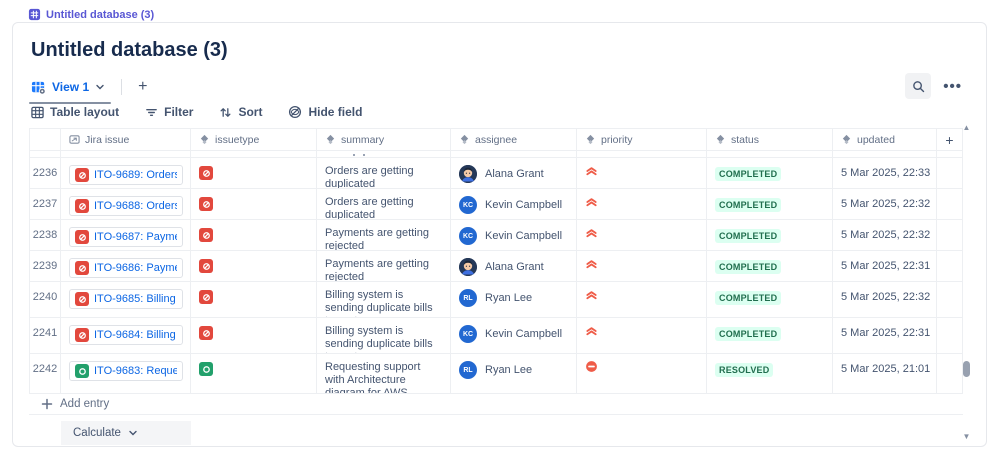  What do you see at coordinates (496, 404) in the screenshot?
I see `add-entry-button: Add entry` at bounding box center [496, 404].